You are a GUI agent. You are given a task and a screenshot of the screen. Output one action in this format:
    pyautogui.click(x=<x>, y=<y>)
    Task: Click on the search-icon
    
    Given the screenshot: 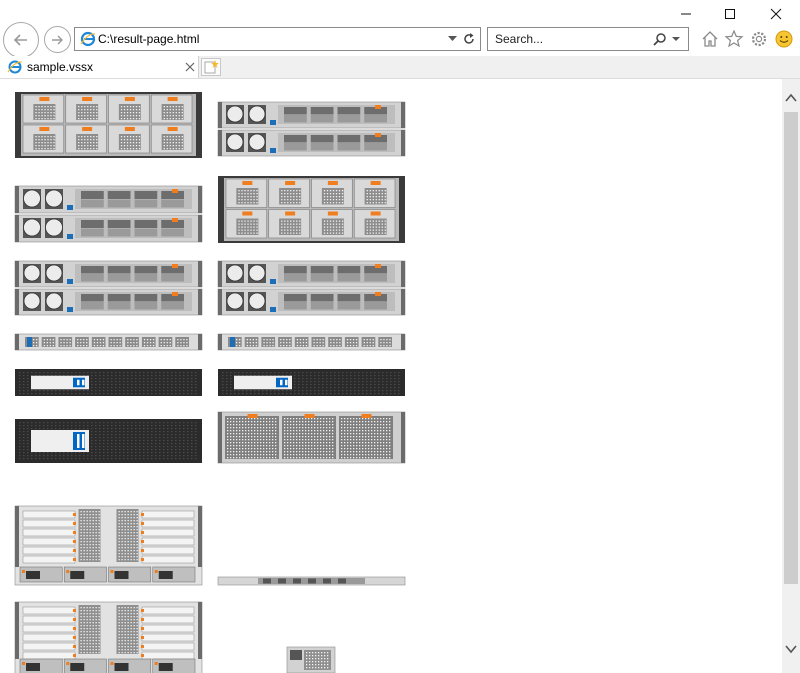 What is the action you would take?
    pyautogui.click(x=660, y=39)
    